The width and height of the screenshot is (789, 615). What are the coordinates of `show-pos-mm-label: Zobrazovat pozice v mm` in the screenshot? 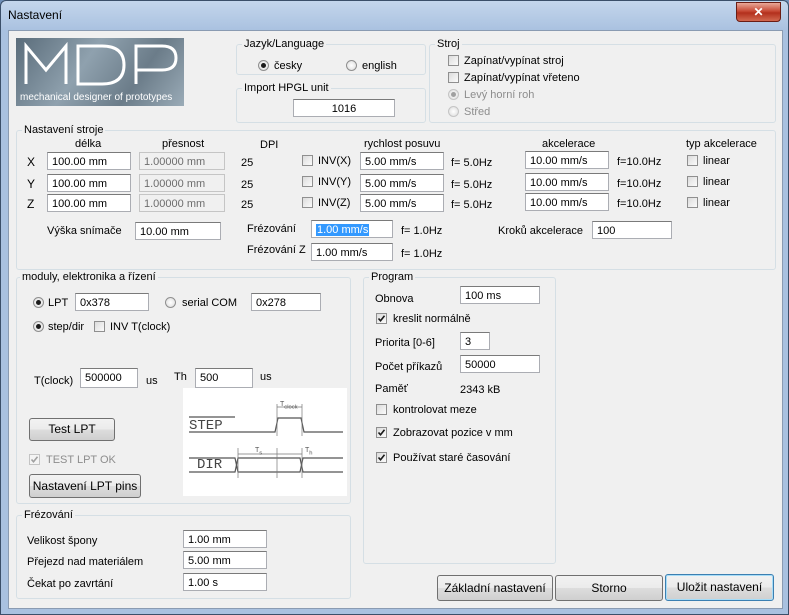 It's located at (453, 433).